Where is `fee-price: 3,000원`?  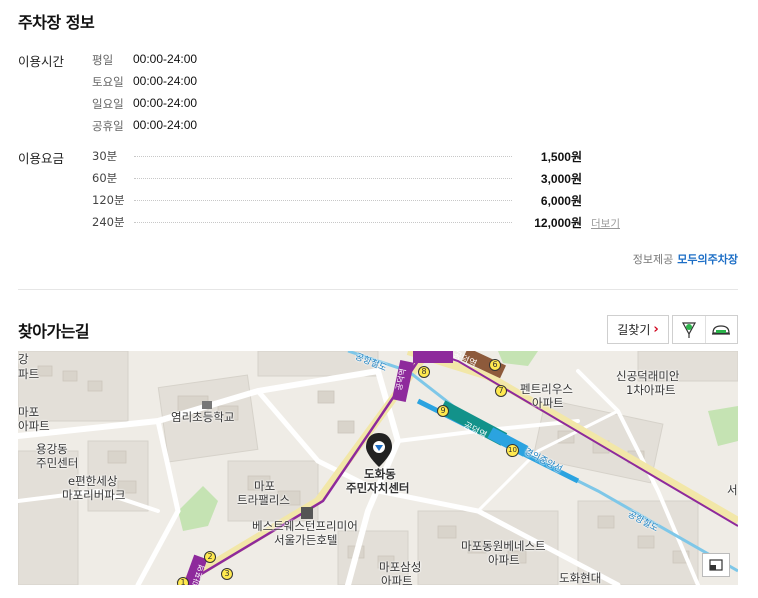
fee-price: 3,000원 is located at coordinates (561, 179).